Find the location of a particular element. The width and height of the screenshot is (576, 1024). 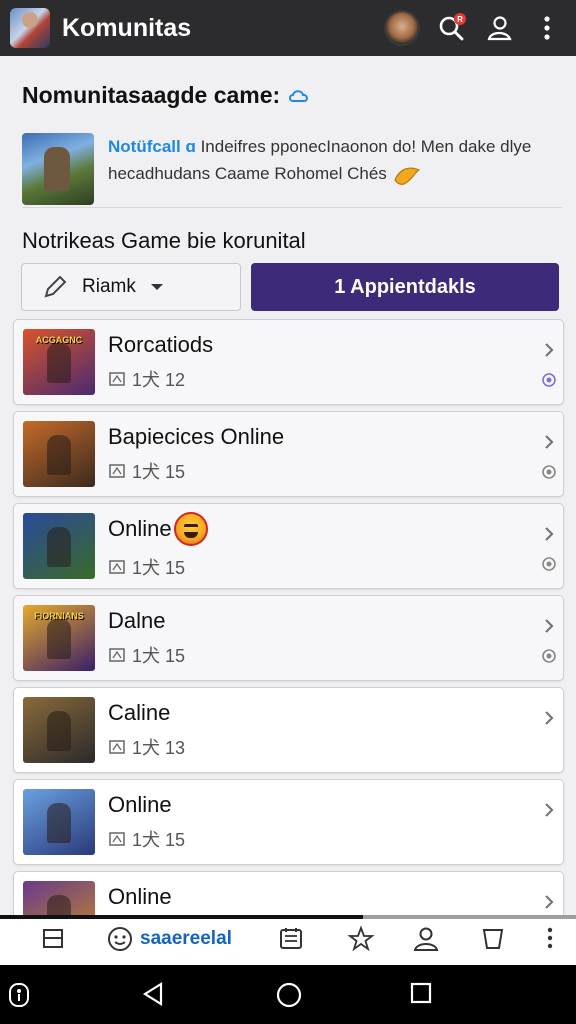

filter-dropdown: Riamk is located at coordinates (131, 287).